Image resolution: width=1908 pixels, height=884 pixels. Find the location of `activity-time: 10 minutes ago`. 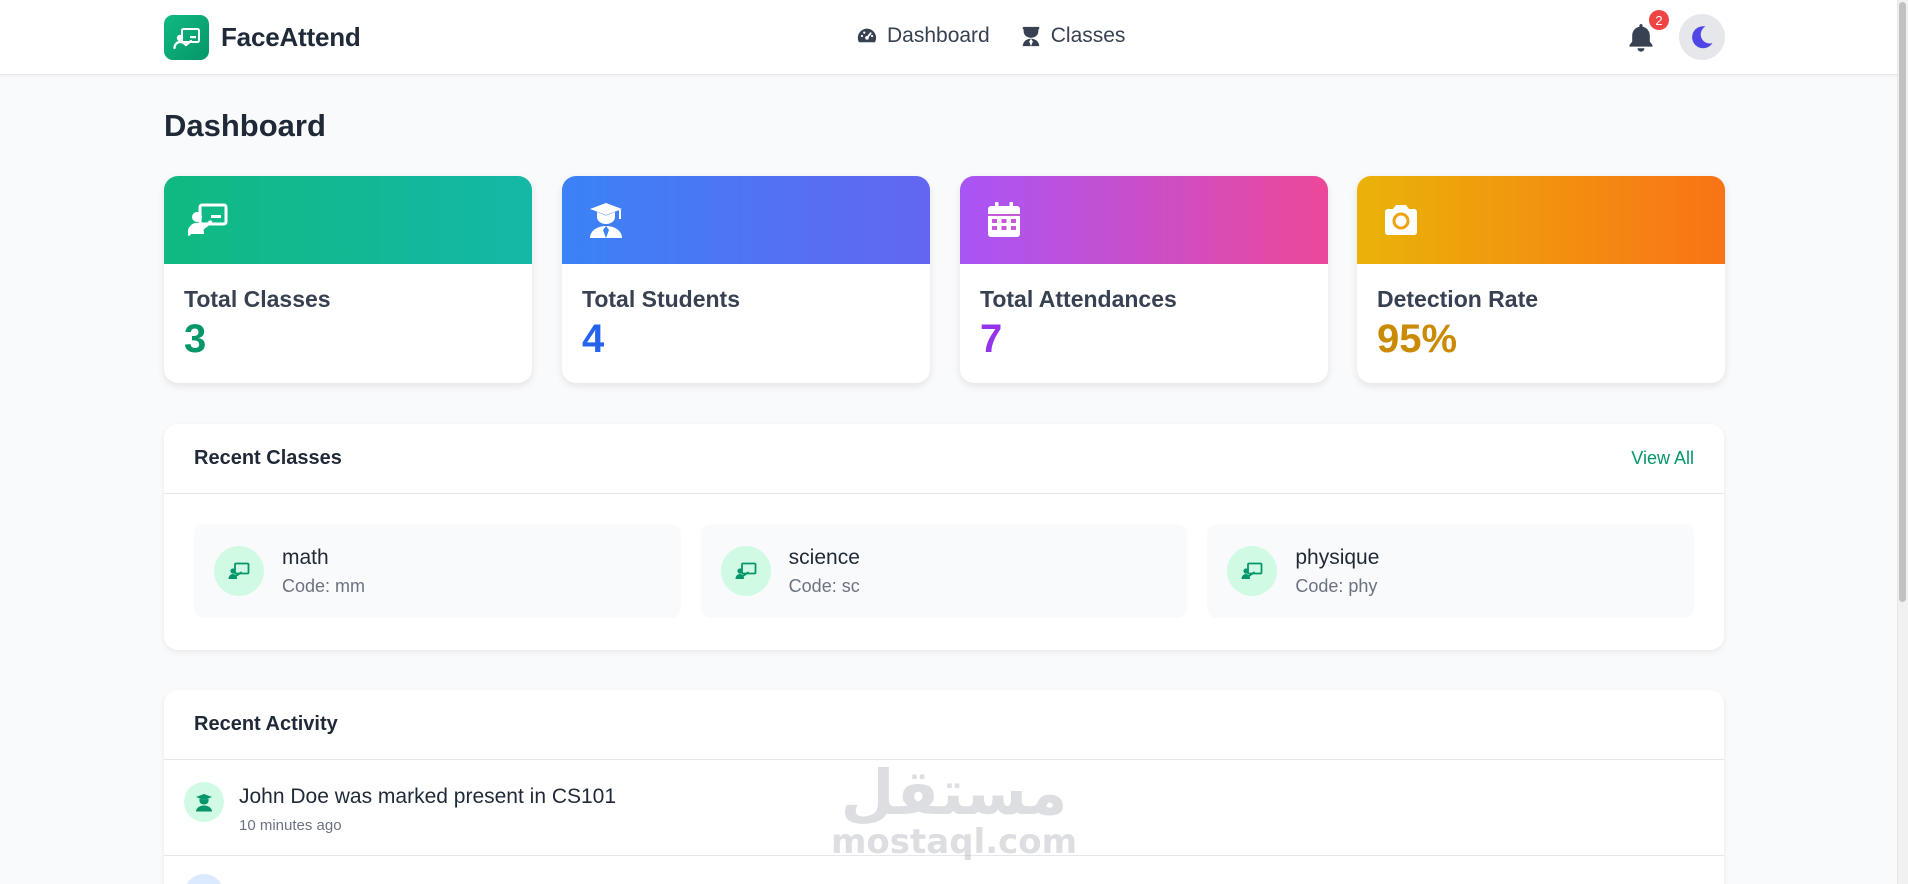

activity-time: 10 minutes ago is located at coordinates (290, 825).